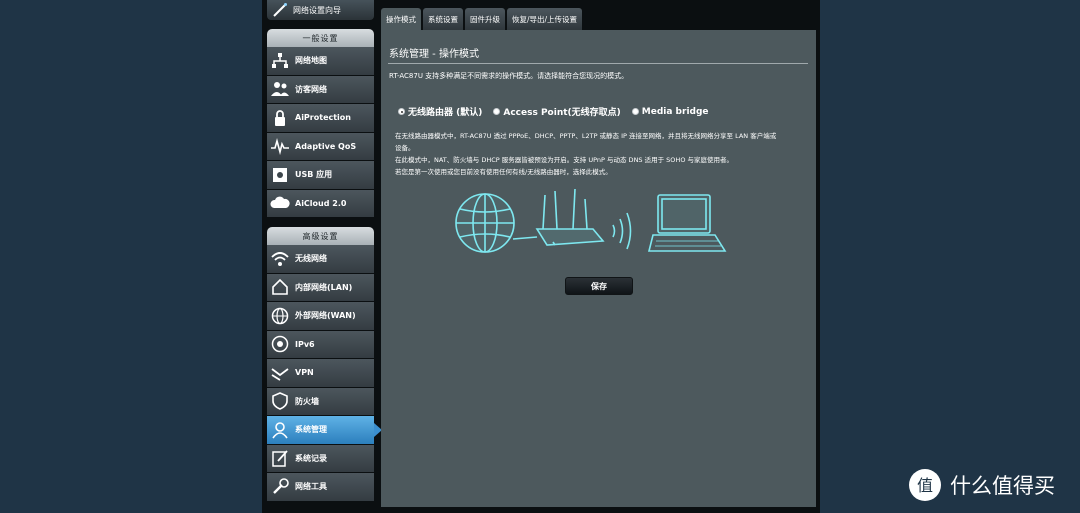 This screenshot has width=1080, height=513. Describe the element at coordinates (324, 287) in the screenshot. I see `sidebar-item-label: 内部网络(LAN)` at that location.